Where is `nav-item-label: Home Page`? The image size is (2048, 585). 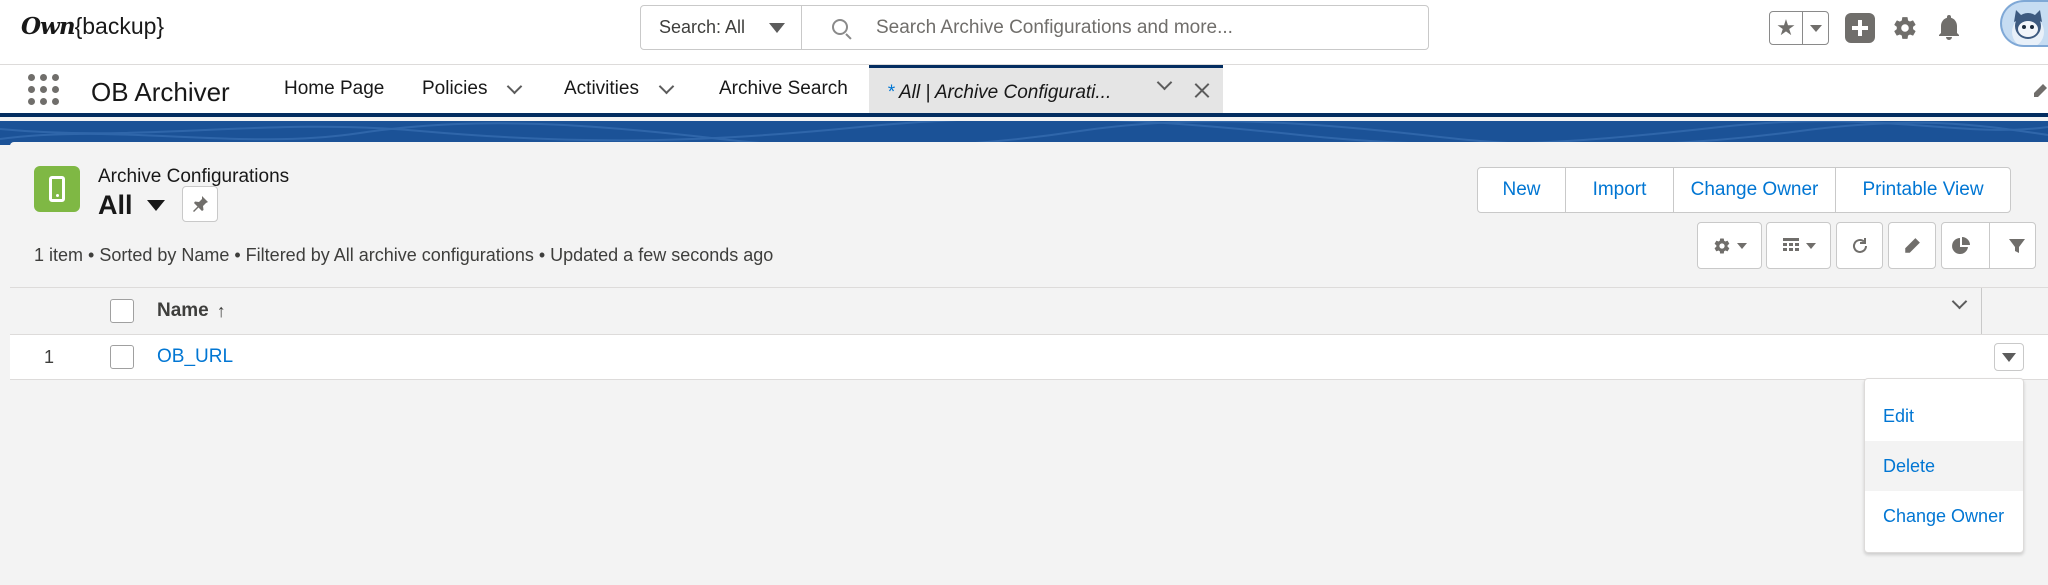 nav-item-label: Home Page is located at coordinates (334, 88).